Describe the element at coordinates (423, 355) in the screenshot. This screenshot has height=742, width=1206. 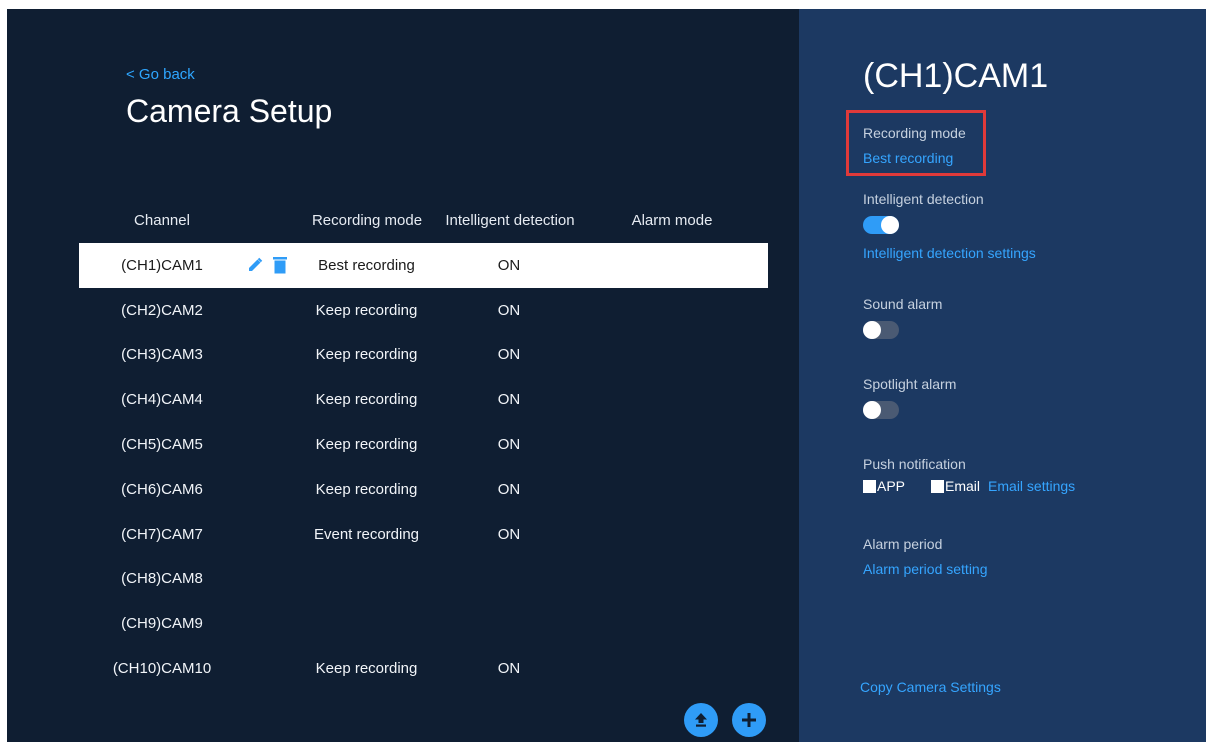
I see `table-row: (CH3)CAM3 Keep recording ON` at that location.